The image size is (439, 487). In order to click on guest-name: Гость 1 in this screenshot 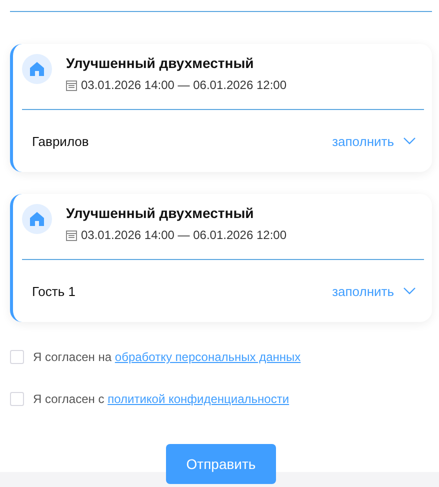, I will do `click(54, 291)`.